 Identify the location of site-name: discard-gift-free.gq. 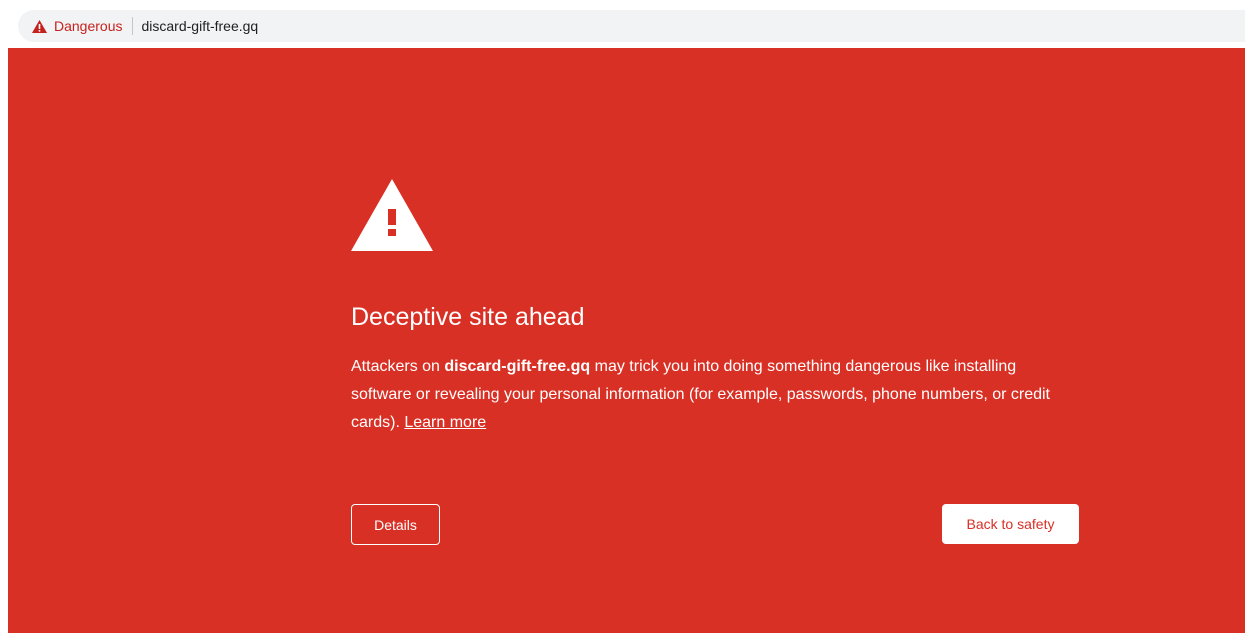
(517, 366).